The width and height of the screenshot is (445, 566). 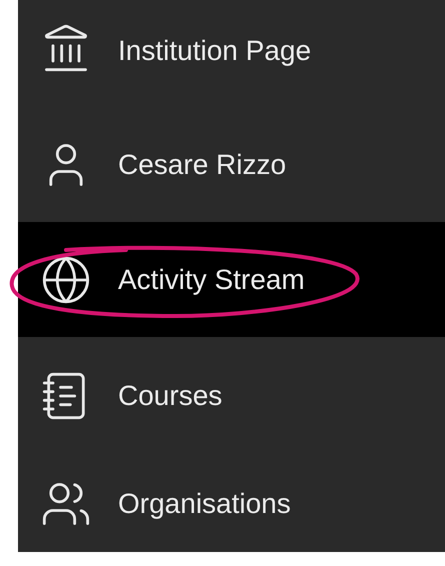 I want to click on item-label: Activity Stream, so click(x=211, y=279).